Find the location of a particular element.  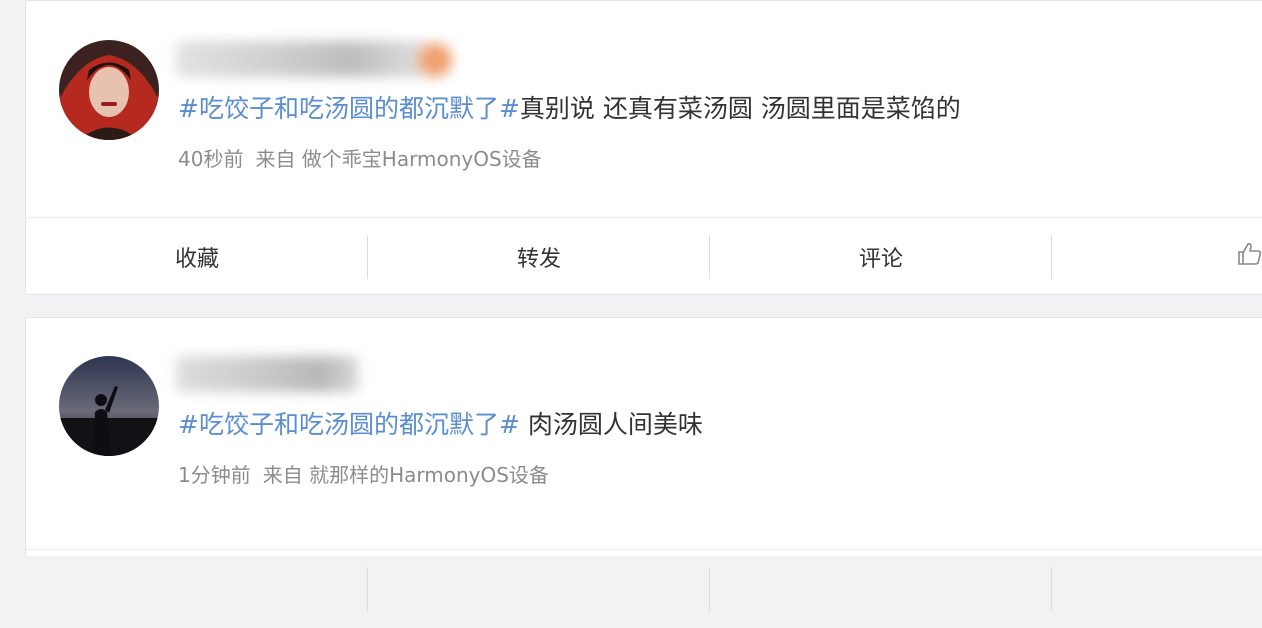

post-content: #吃饺子和吃汤圆的都沉默了# 肉汤圆人间美味 is located at coordinates (440, 425).